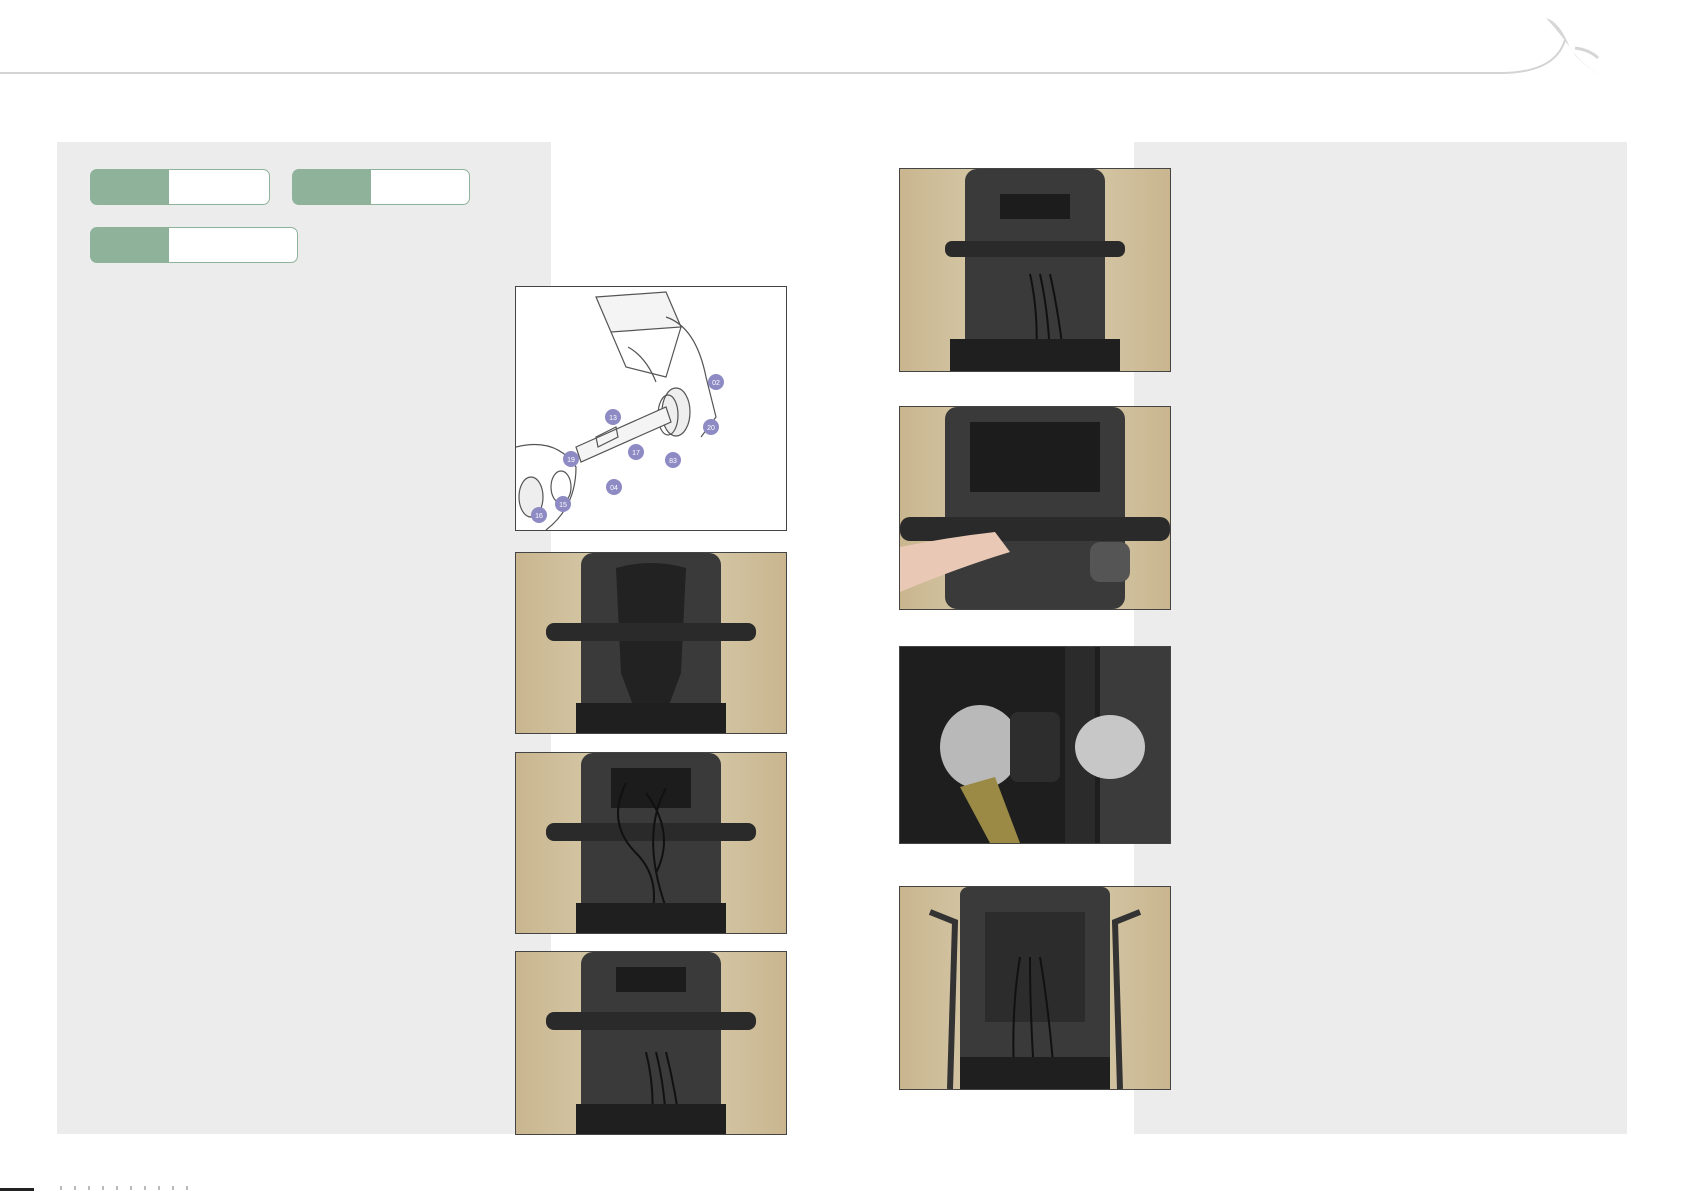 The image size is (1685, 1192). Describe the element at coordinates (571, 460) in the screenshot. I see `callout-19: 19` at that location.